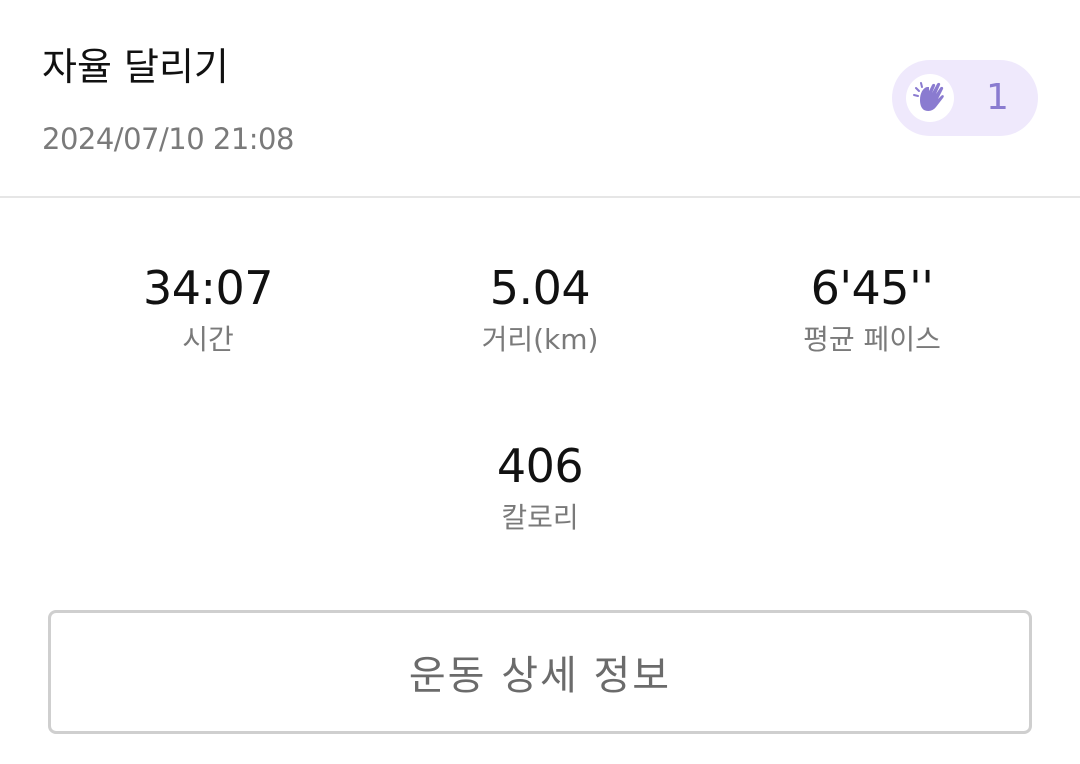 The image size is (1080, 764). Describe the element at coordinates (540, 517) in the screenshot. I see `stat-calories-label: 칼로리` at that location.